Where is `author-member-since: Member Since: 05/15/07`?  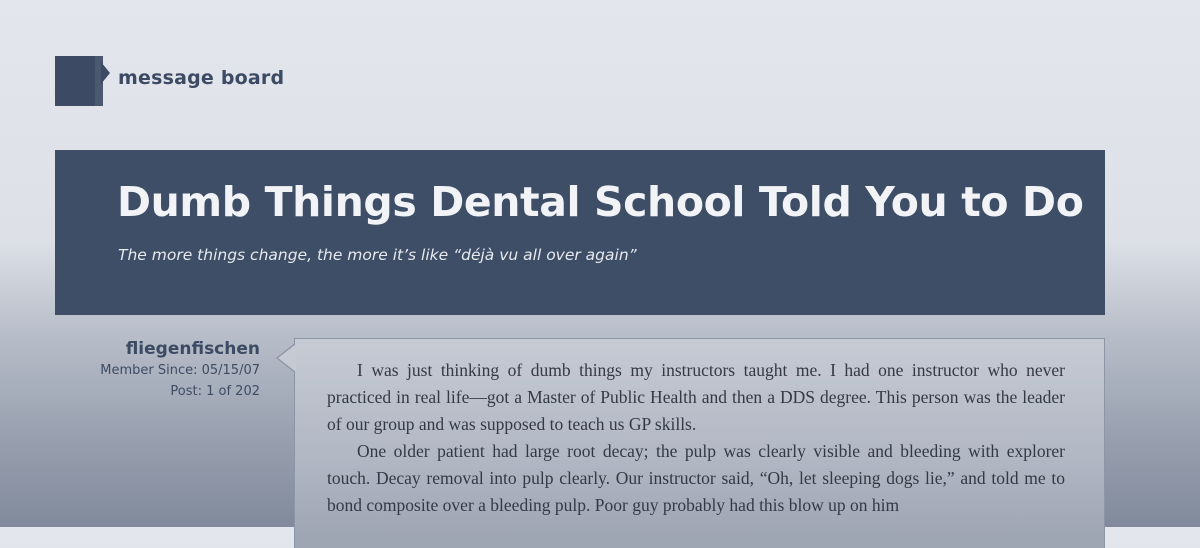 author-member-since: Member Since: 05/15/07 is located at coordinates (180, 370).